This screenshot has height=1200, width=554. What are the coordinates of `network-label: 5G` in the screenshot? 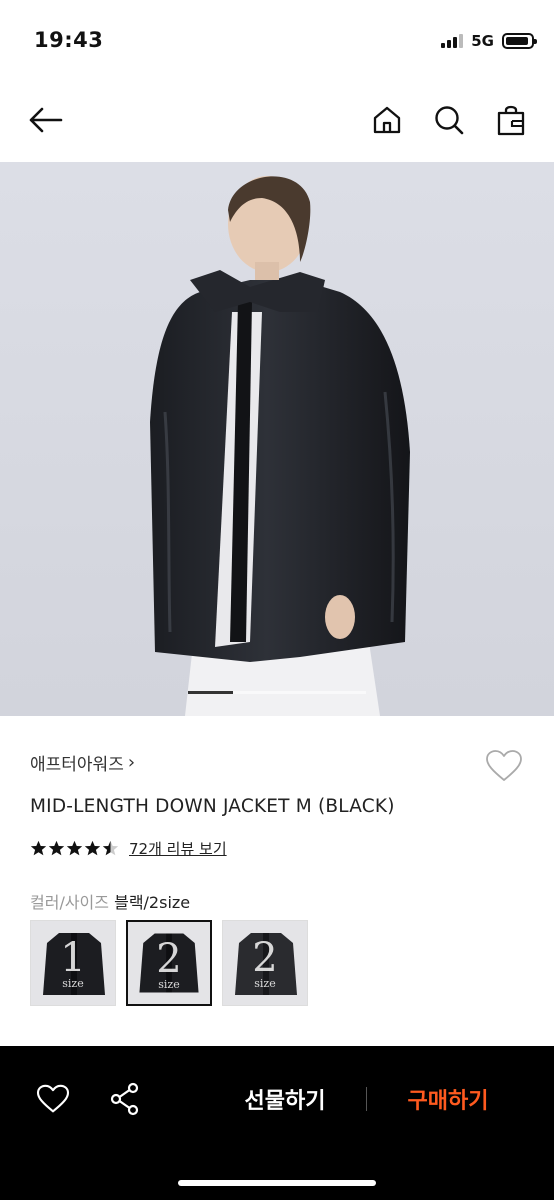 It's located at (482, 41).